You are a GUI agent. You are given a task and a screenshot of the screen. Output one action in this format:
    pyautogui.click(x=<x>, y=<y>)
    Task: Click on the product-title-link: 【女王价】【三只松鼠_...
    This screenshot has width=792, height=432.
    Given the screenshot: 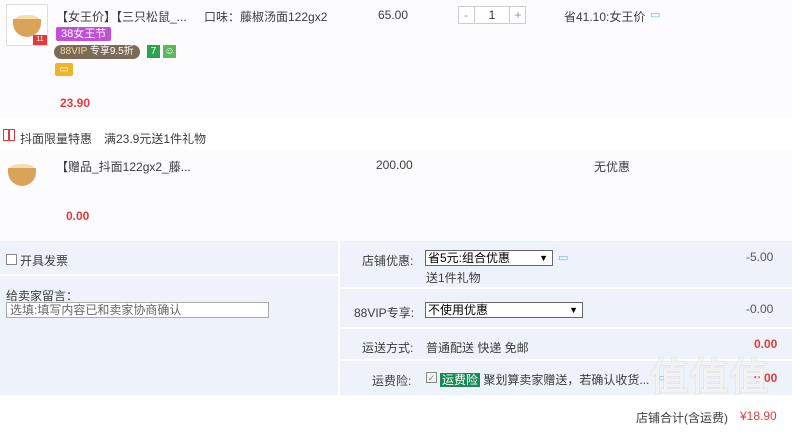 What is the action you would take?
    pyautogui.click(x=121, y=16)
    